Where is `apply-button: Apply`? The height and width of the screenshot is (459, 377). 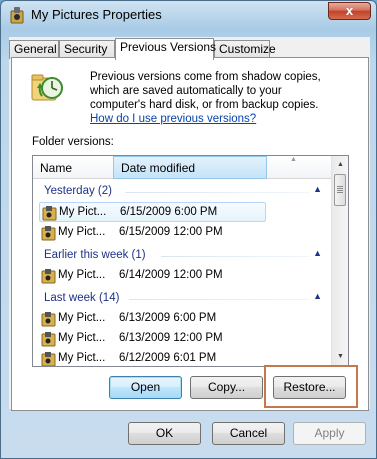 apply-button: Apply is located at coordinates (329, 433).